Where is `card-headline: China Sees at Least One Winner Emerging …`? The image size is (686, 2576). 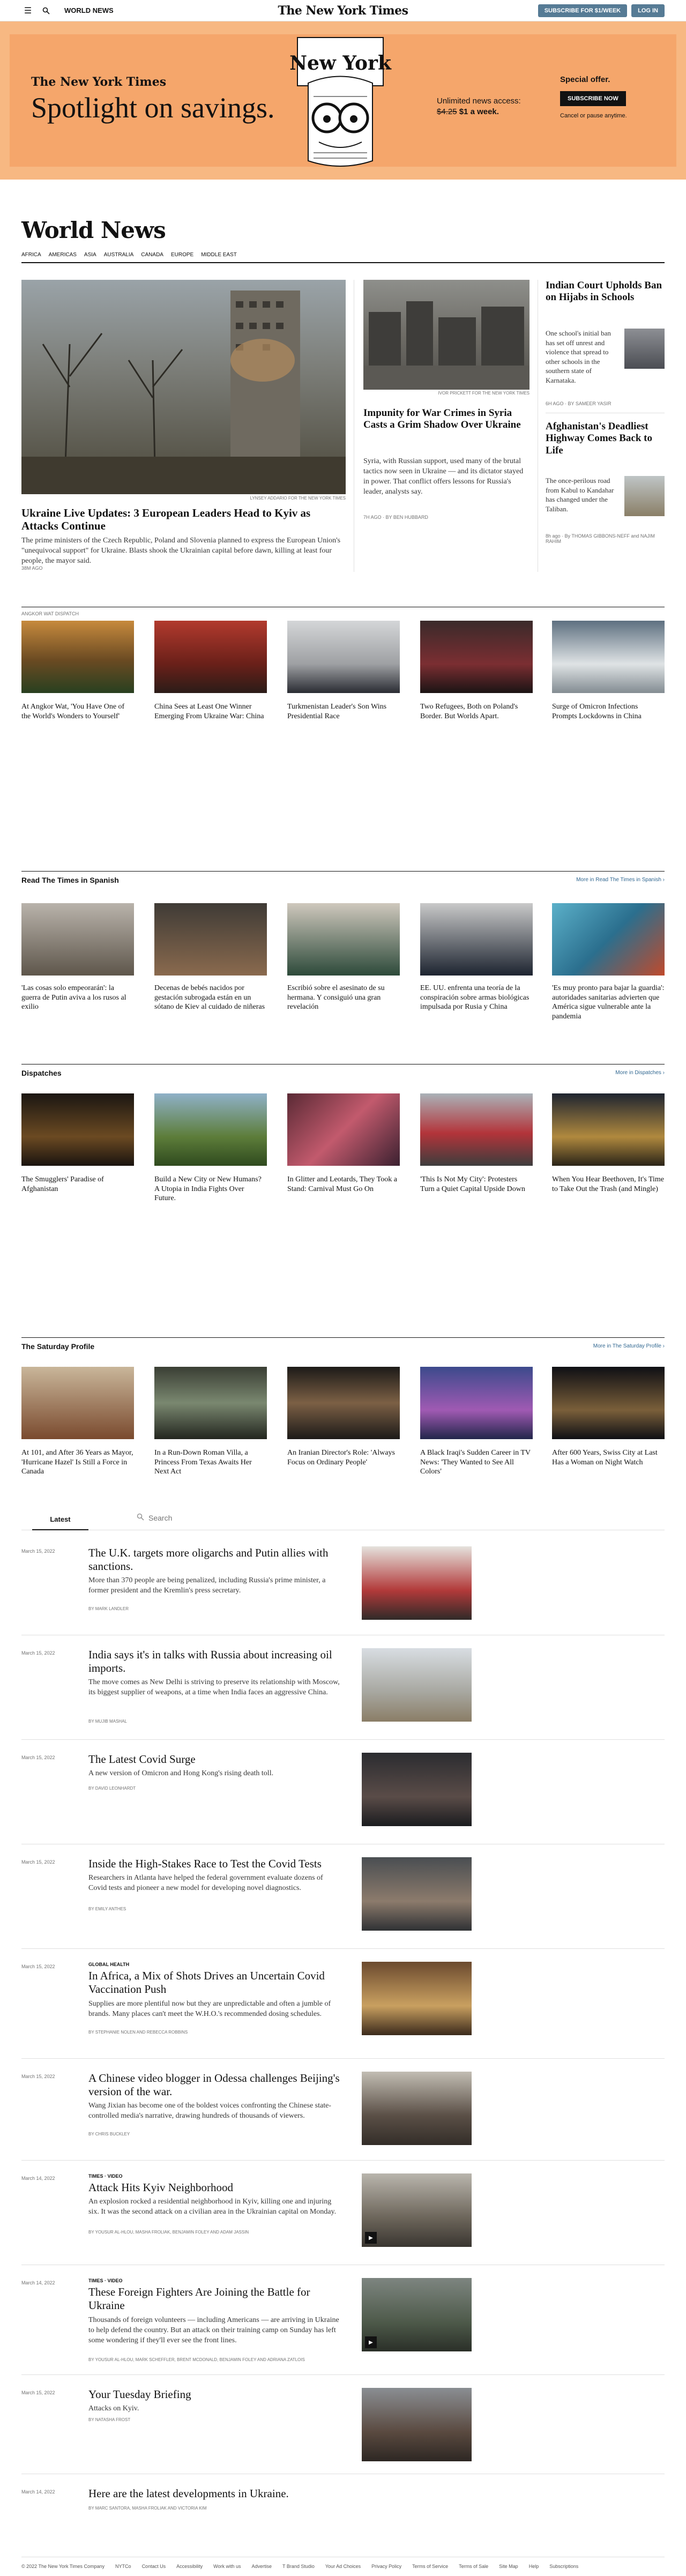 card-headline: China Sees at Least One Winner Emerging … is located at coordinates (210, 711).